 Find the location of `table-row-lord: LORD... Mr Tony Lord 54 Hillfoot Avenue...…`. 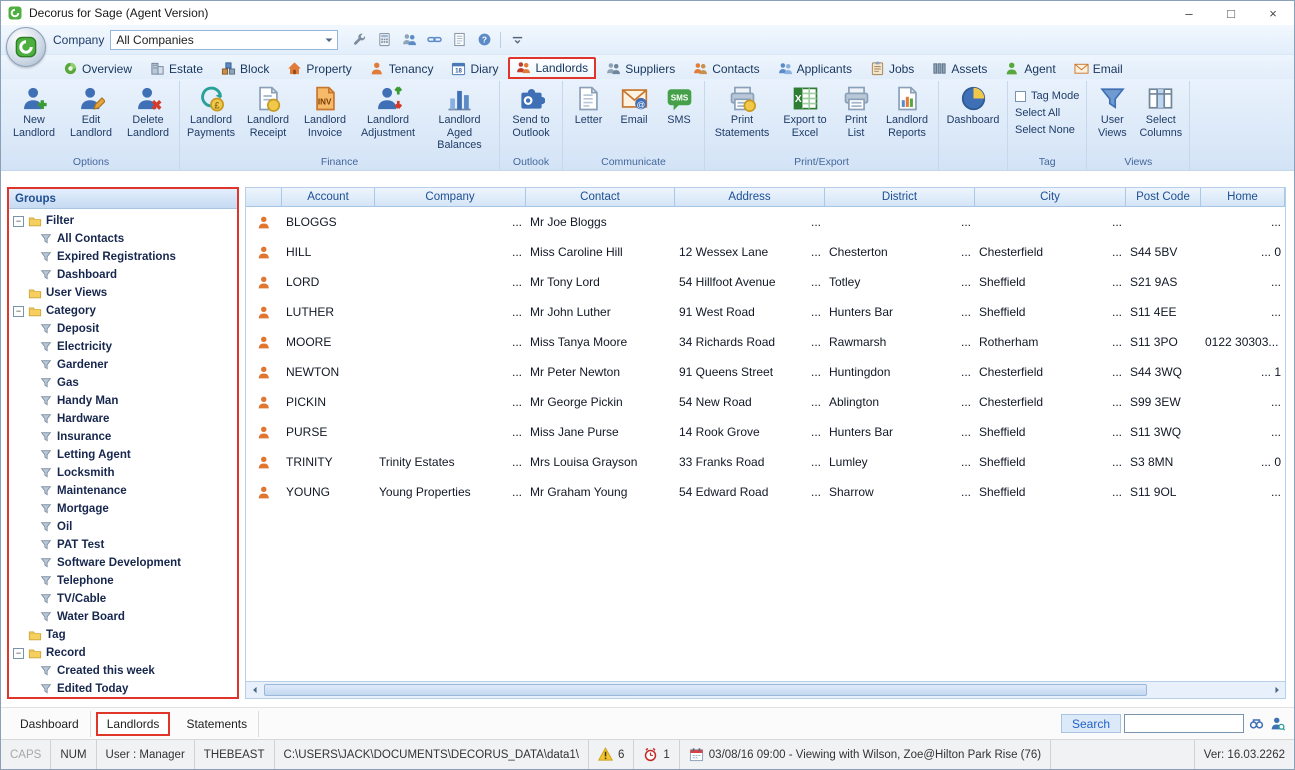

table-row-lord: LORD... Mr Tony Lord 54 Hillfoot Avenue...… is located at coordinates (765, 282).